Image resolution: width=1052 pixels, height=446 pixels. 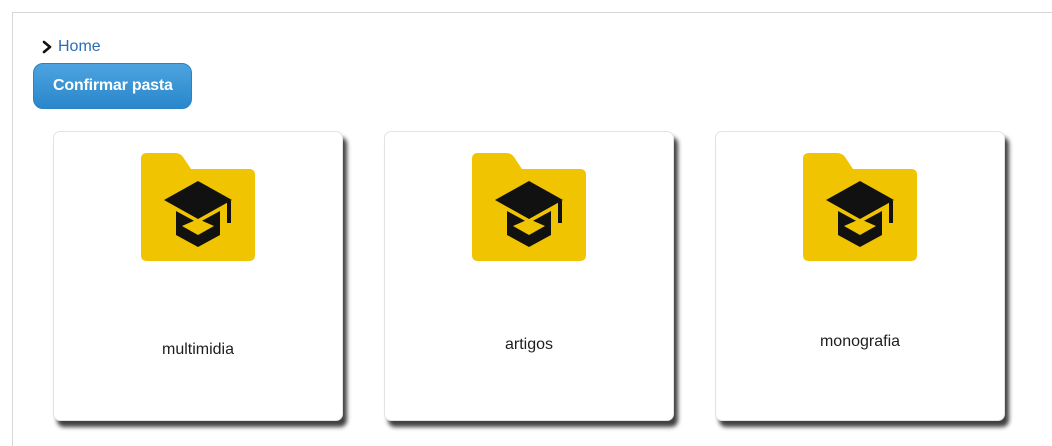 What do you see at coordinates (197, 349) in the screenshot?
I see `folder-name: multimidia` at bounding box center [197, 349].